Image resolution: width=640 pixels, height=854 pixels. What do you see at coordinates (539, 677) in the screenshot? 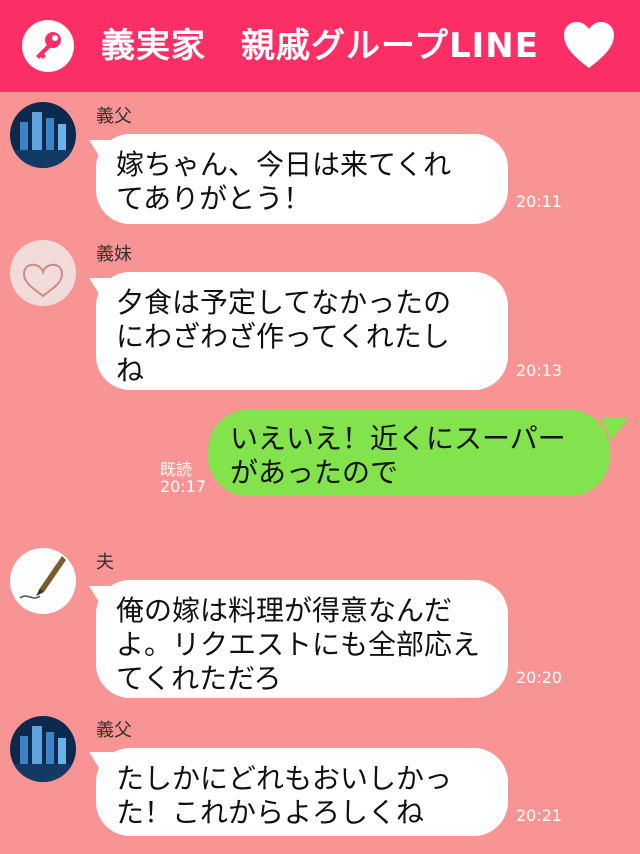
I see `message-time: 20:20` at bounding box center [539, 677].